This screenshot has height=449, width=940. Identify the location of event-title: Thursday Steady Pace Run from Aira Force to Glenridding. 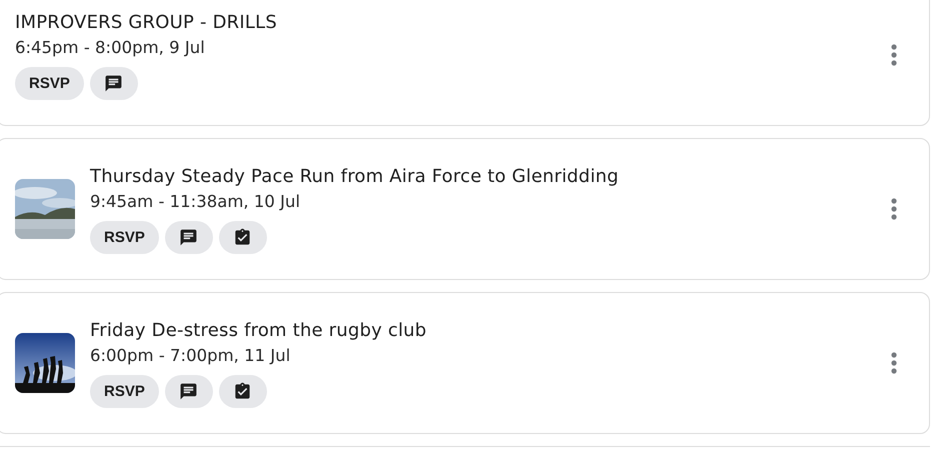
(355, 176).